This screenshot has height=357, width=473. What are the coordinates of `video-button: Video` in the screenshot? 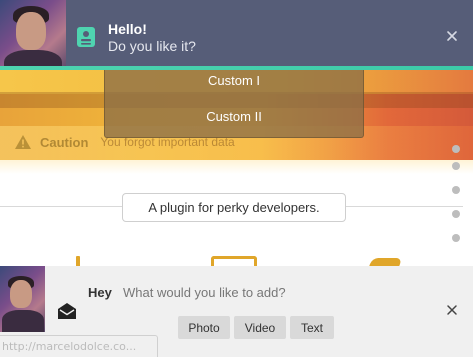 It's located at (260, 327).